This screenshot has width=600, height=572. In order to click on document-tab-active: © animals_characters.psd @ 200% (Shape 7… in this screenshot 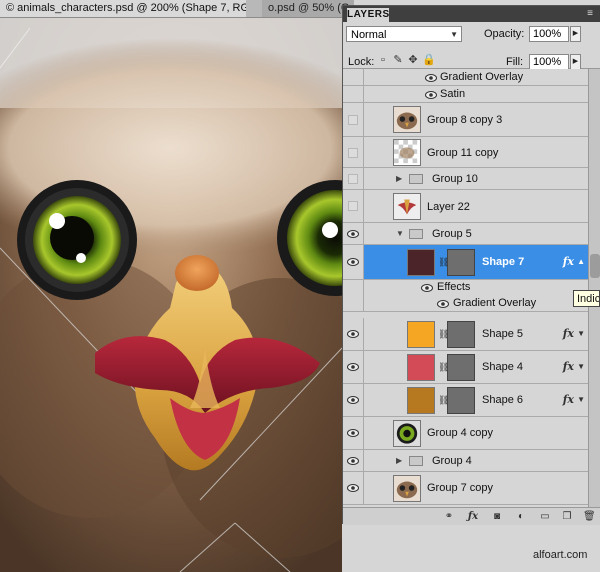, I will do `click(123, 8)`.